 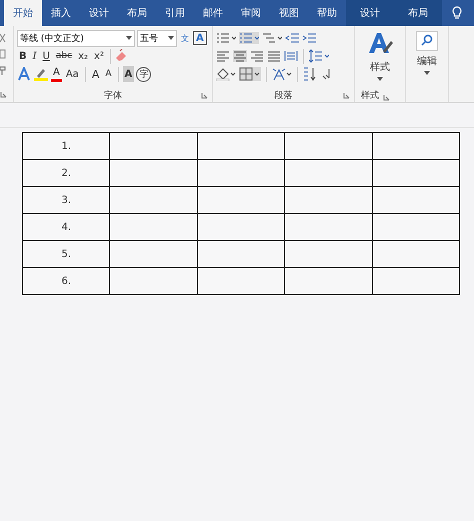 I want to click on multilevel-list-icon, so click(x=272, y=38).